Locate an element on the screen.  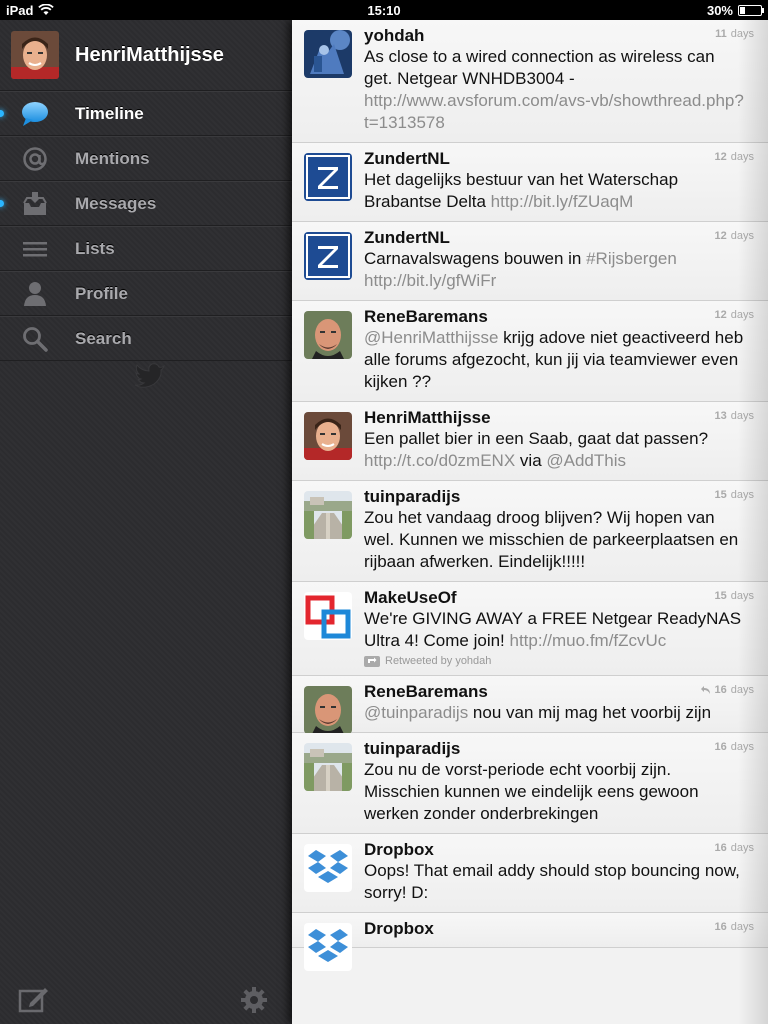
settings-button is located at coordinates (254, 1000).